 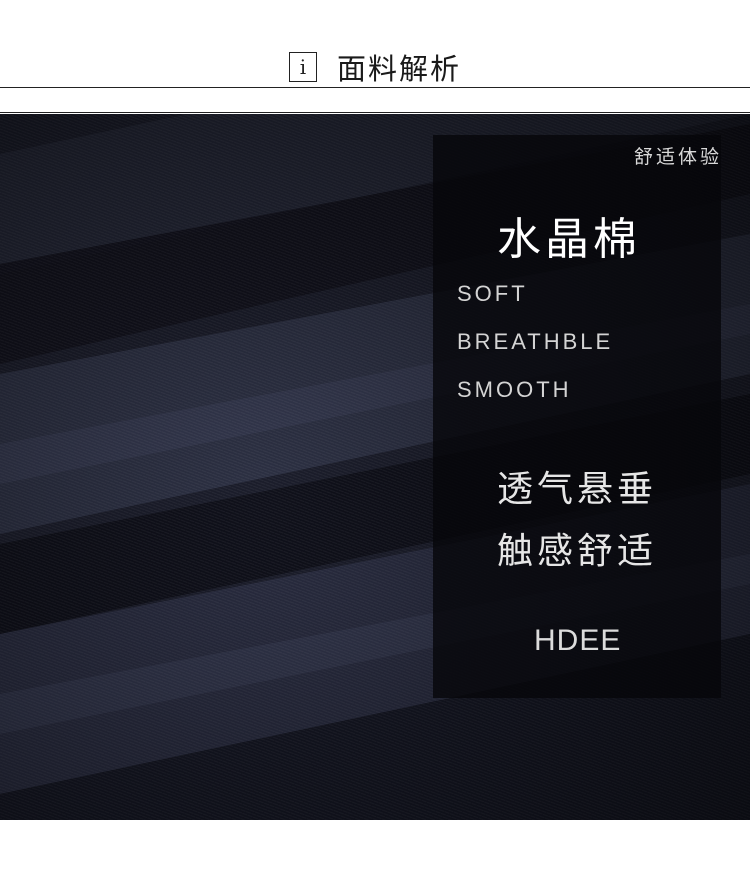 I want to click on info-icon: i, so click(x=302, y=67).